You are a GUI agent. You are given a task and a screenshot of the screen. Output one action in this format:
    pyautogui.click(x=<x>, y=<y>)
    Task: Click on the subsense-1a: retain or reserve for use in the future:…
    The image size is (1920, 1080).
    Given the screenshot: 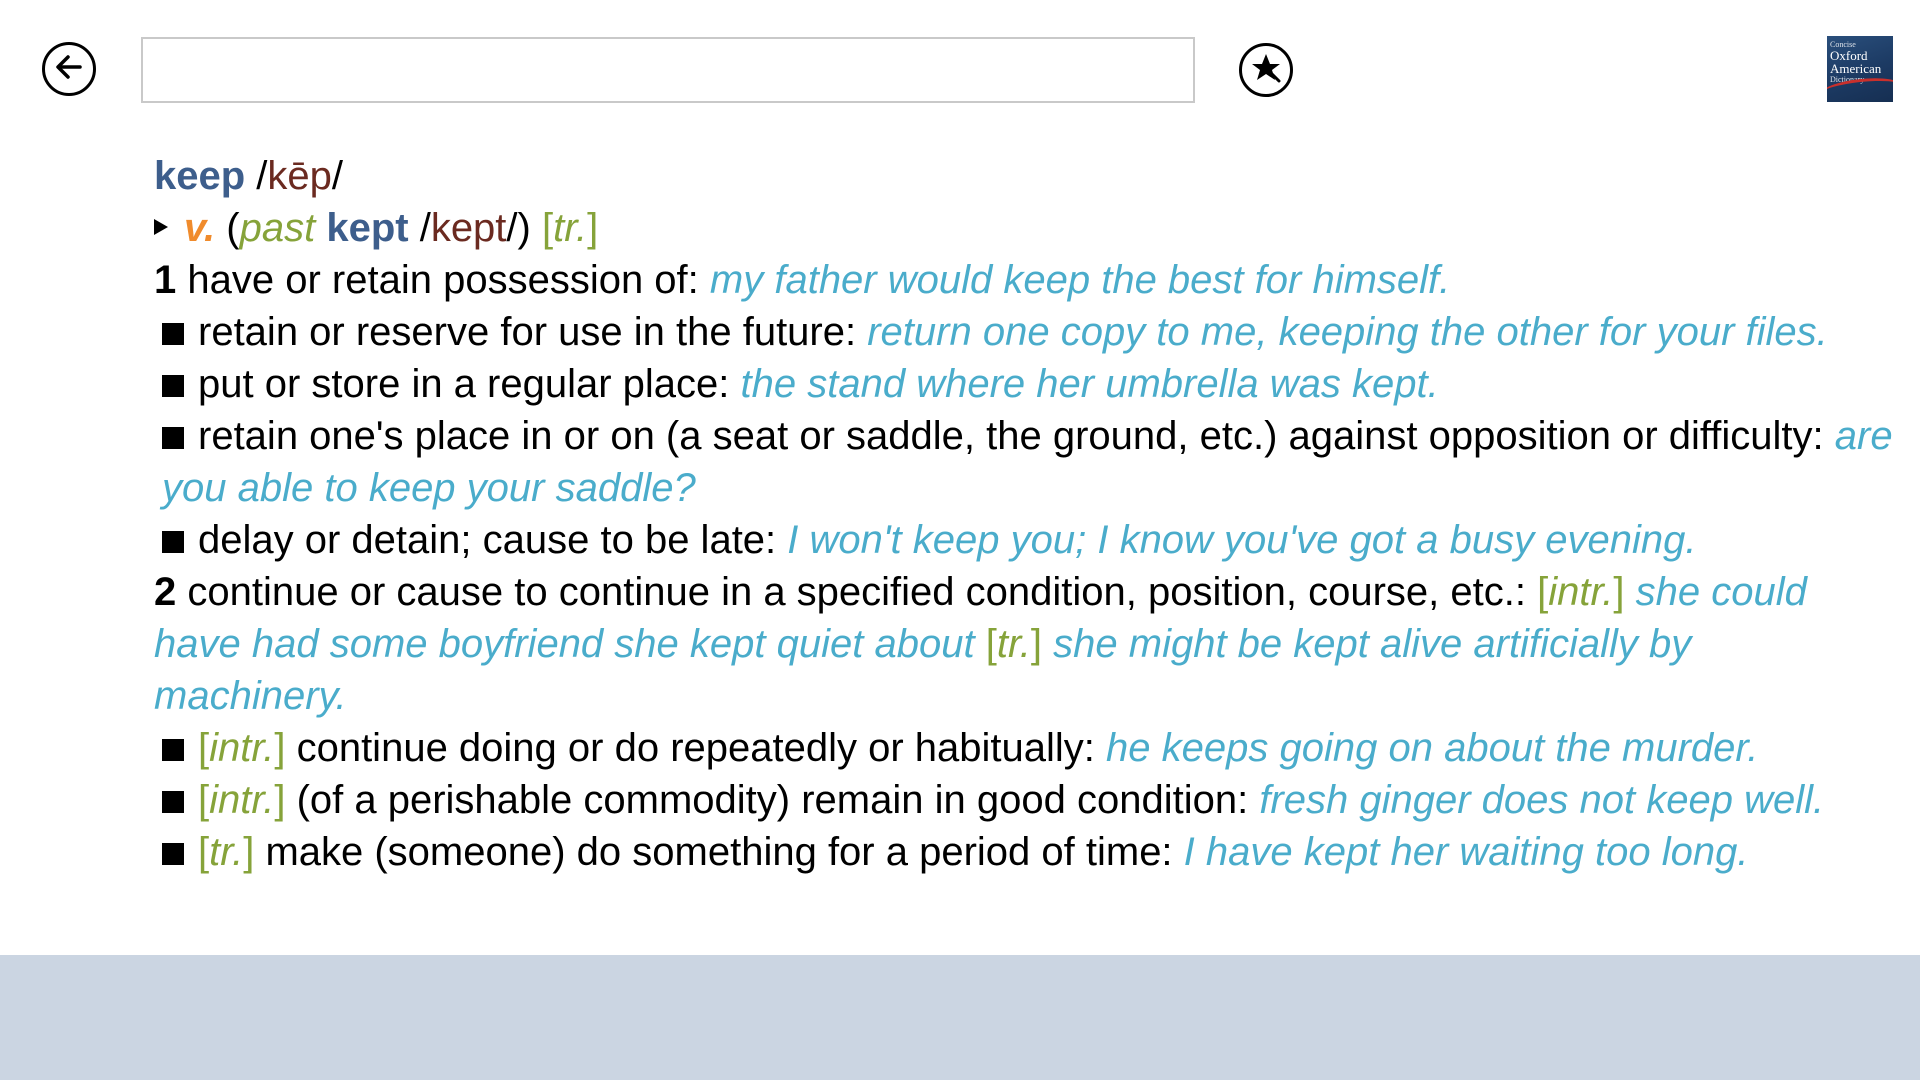 What is the action you would take?
    pyautogui.click(x=1024, y=332)
    